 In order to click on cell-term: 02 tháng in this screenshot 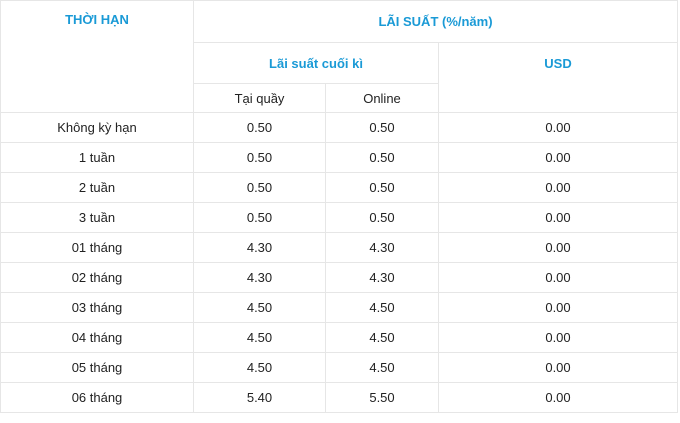, I will do `click(97, 277)`.